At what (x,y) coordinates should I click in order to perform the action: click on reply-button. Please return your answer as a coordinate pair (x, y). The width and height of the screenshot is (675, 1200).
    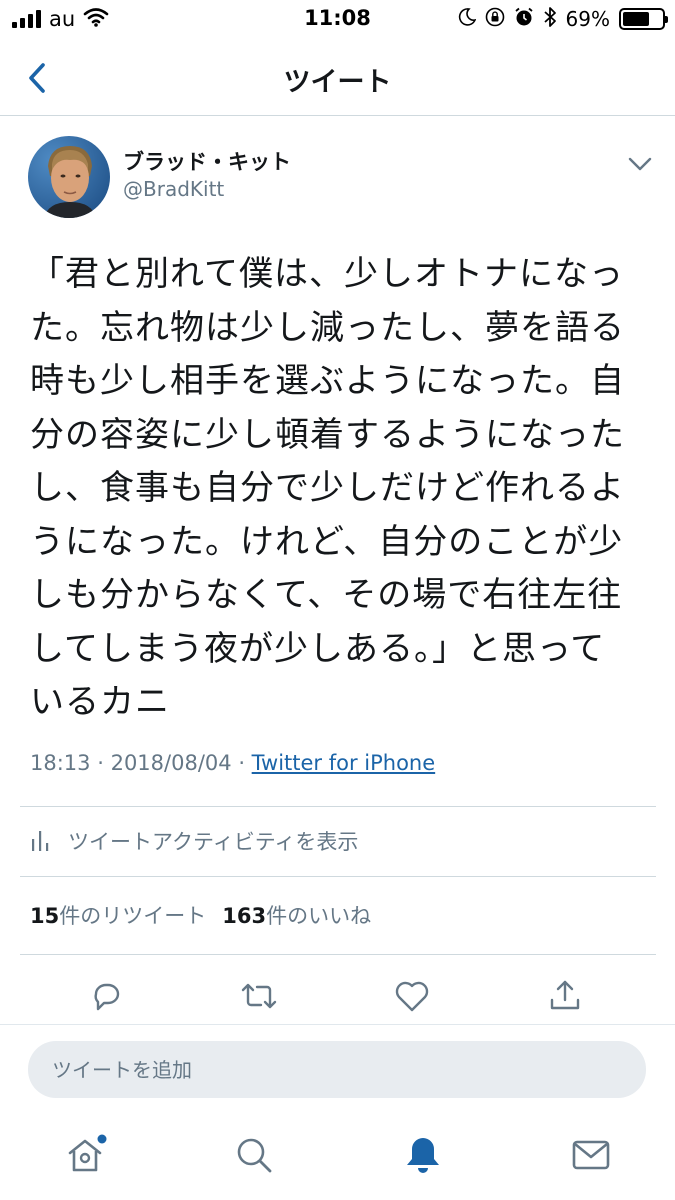
    Looking at the image, I should click on (106, 996).